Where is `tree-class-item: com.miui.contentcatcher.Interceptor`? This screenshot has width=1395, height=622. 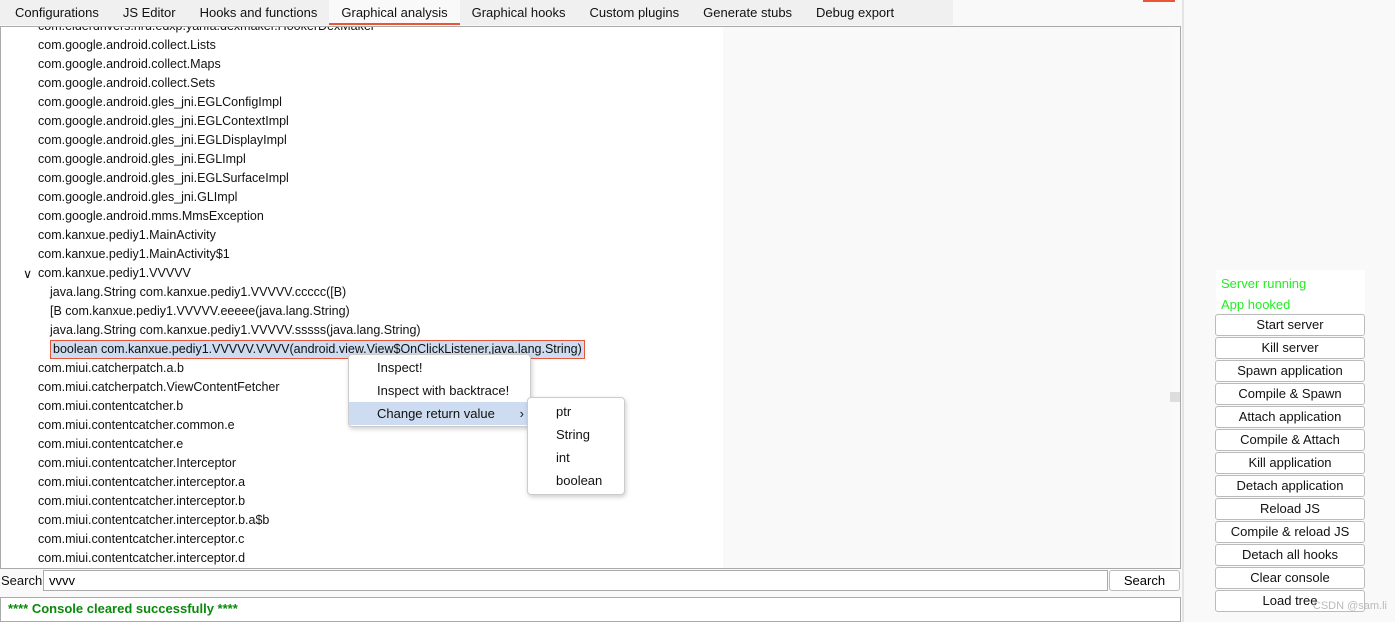 tree-class-item: com.miui.contentcatcher.Interceptor is located at coordinates (137, 463).